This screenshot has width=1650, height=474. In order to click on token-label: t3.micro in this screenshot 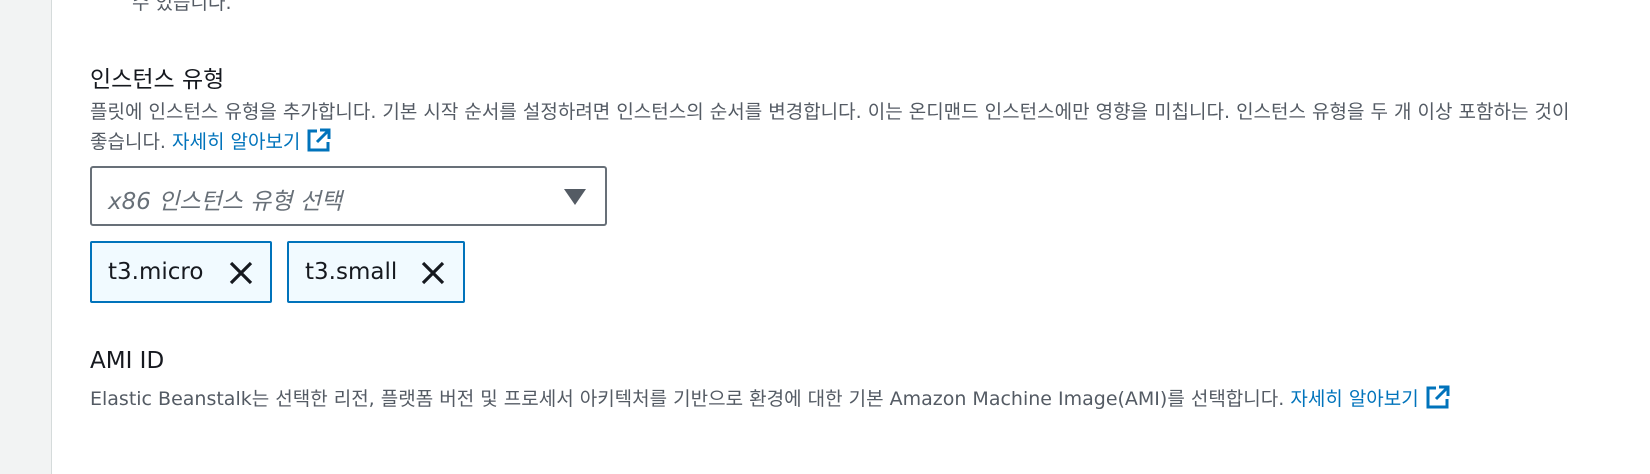, I will do `click(156, 272)`.